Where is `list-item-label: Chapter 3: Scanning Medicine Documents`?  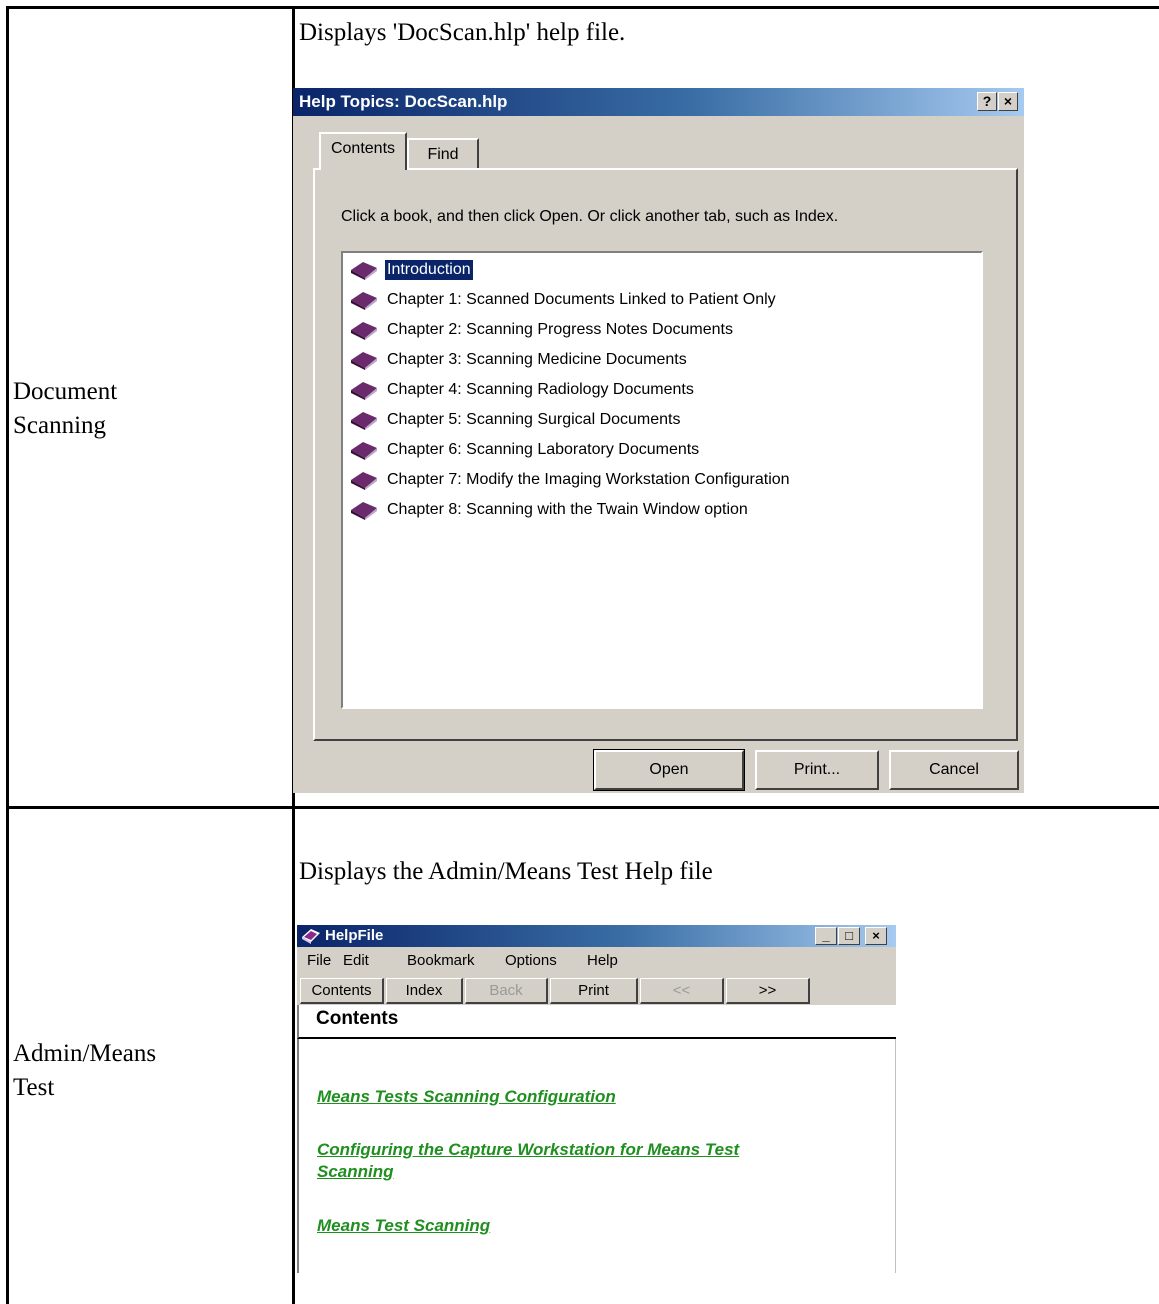 list-item-label: Chapter 3: Scanning Medicine Documents is located at coordinates (537, 359).